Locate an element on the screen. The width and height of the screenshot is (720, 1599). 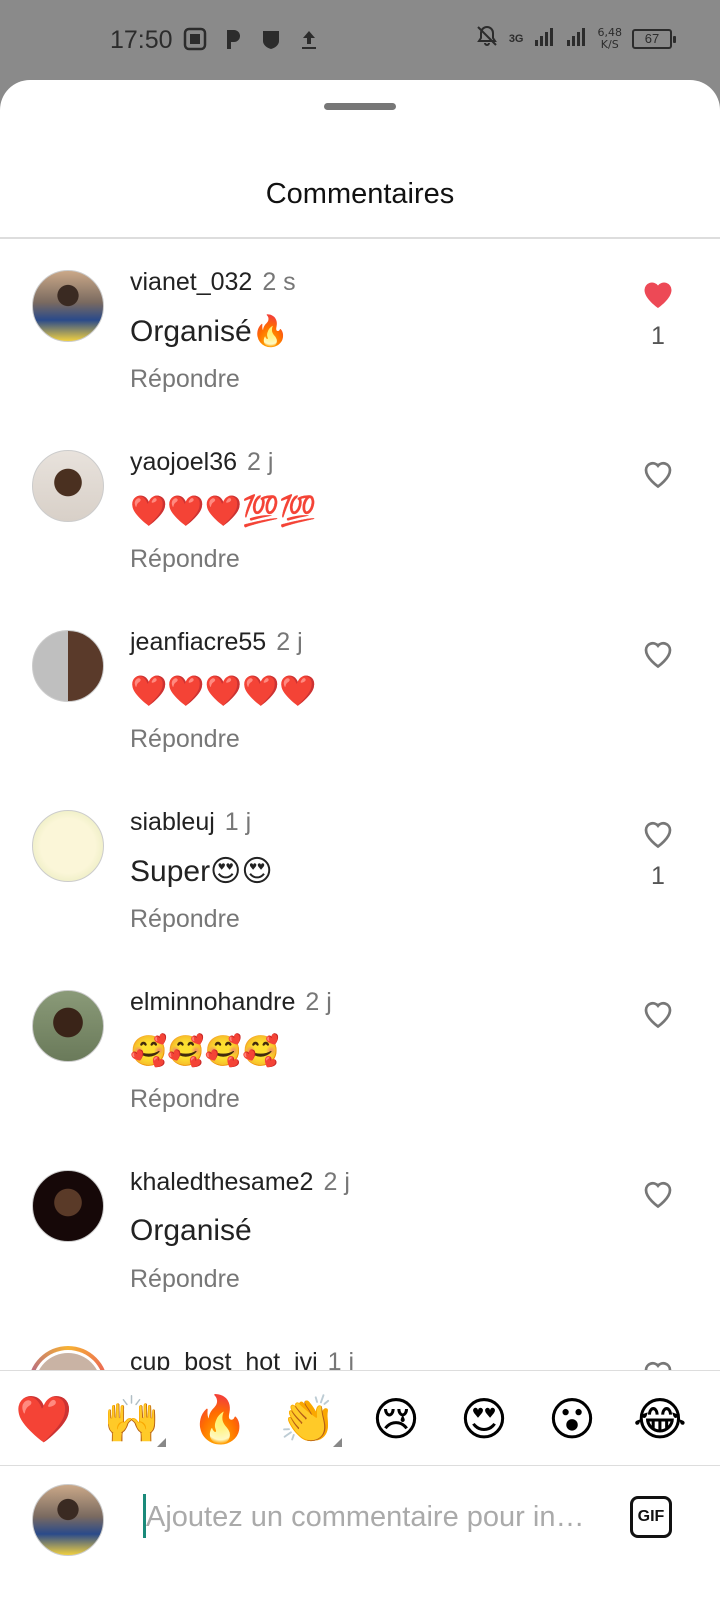
emoji-surprised: 😮 is located at coordinates (572, 1419).